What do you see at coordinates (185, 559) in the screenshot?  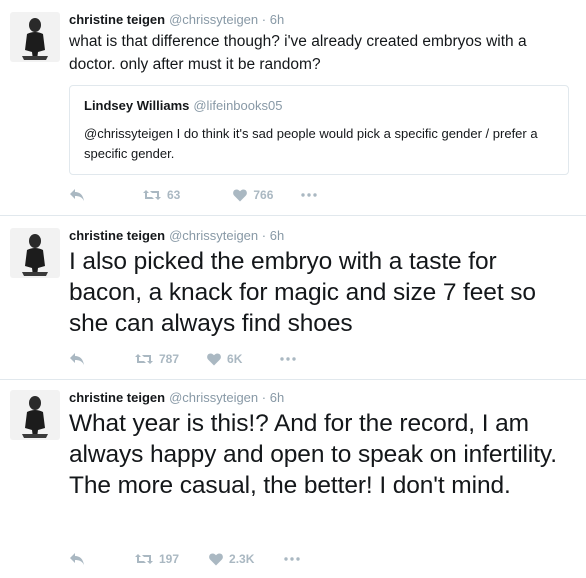 I see `tweet-actions: 197 2.3K` at bounding box center [185, 559].